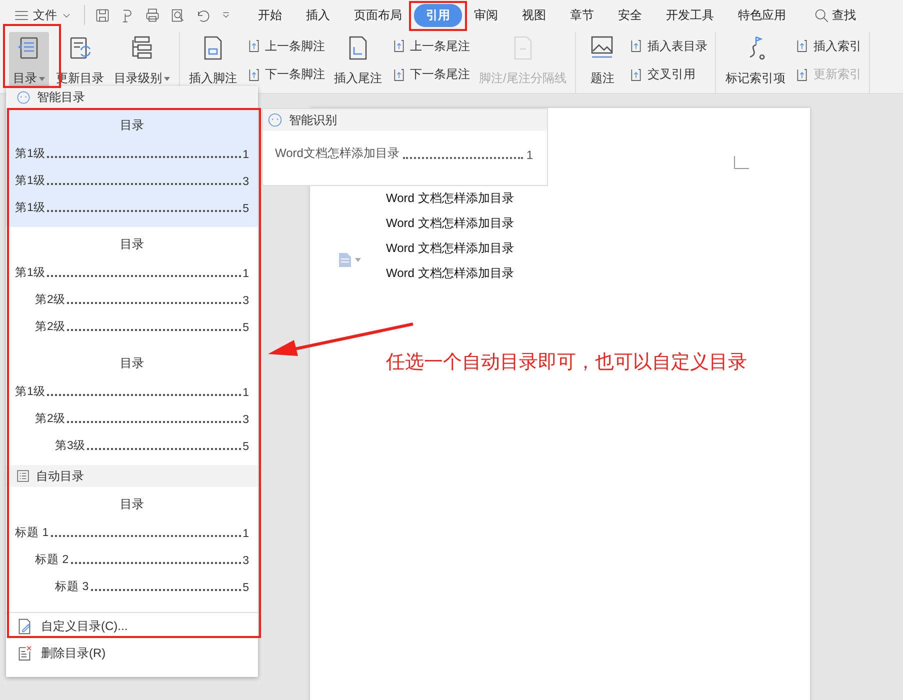 Image resolution: width=903 pixels, height=700 pixels. Describe the element at coordinates (602, 60) in the screenshot. I see `ribbon-button: 题注` at that location.